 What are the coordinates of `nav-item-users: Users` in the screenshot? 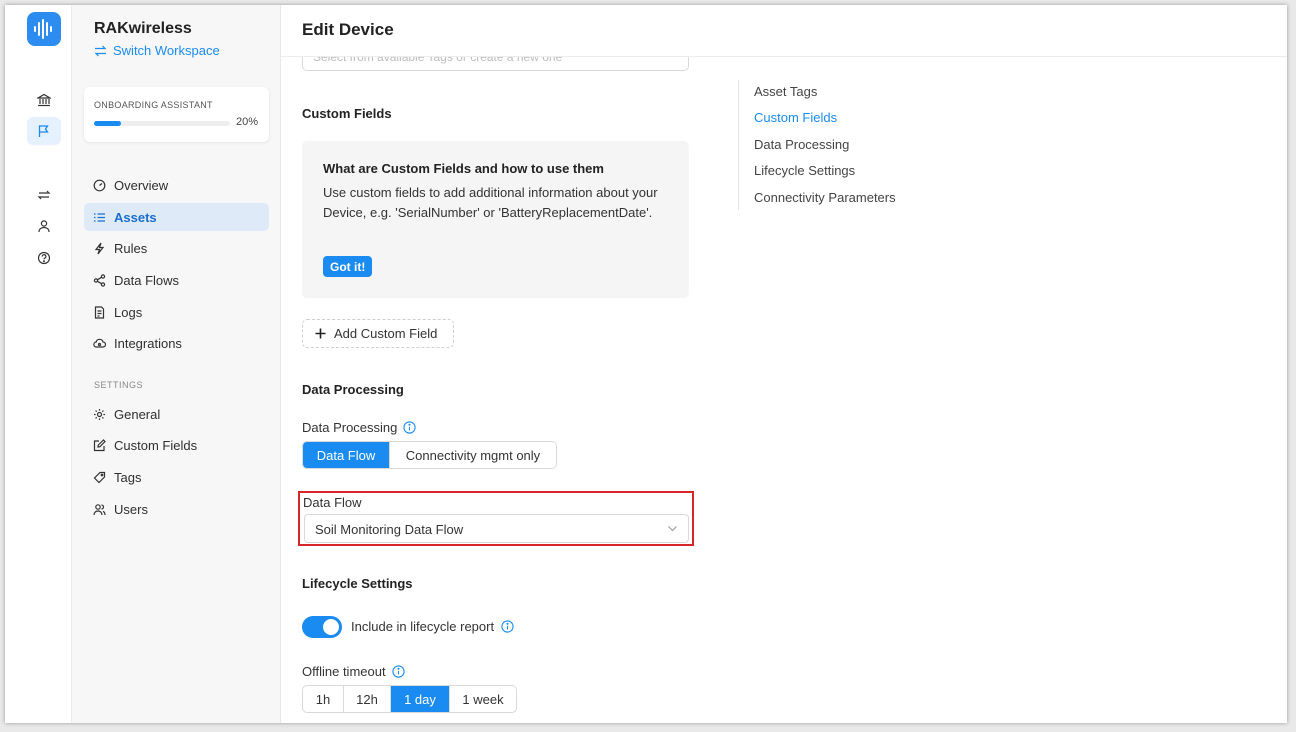 It's located at (176, 509).